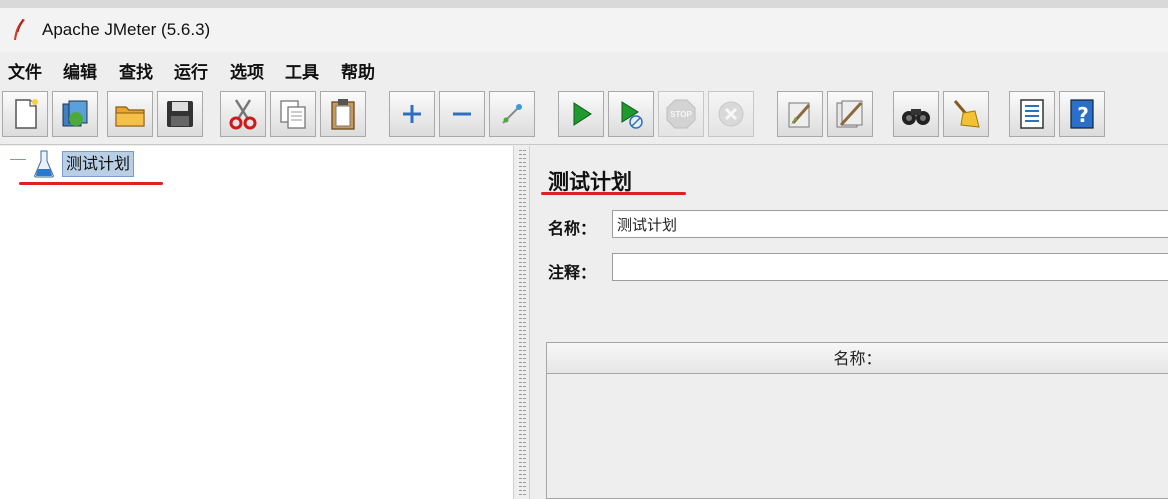 Image resolution: width=1168 pixels, height=499 pixels. Describe the element at coordinates (80, 70) in the screenshot. I see `menu-edit: 编辑` at that location.